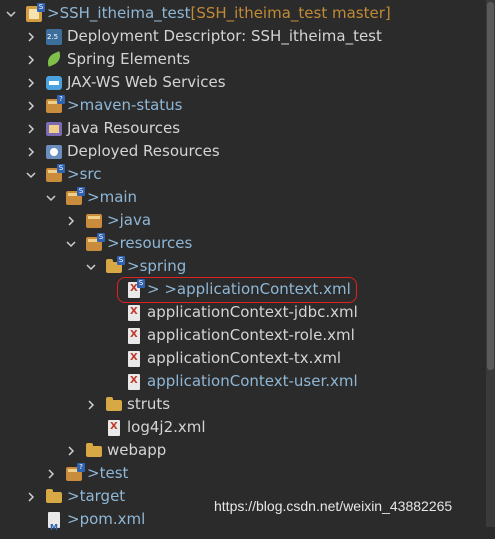 Image resolution: width=495 pixels, height=539 pixels. I want to click on scrollbar-thumb, so click(490, 186).